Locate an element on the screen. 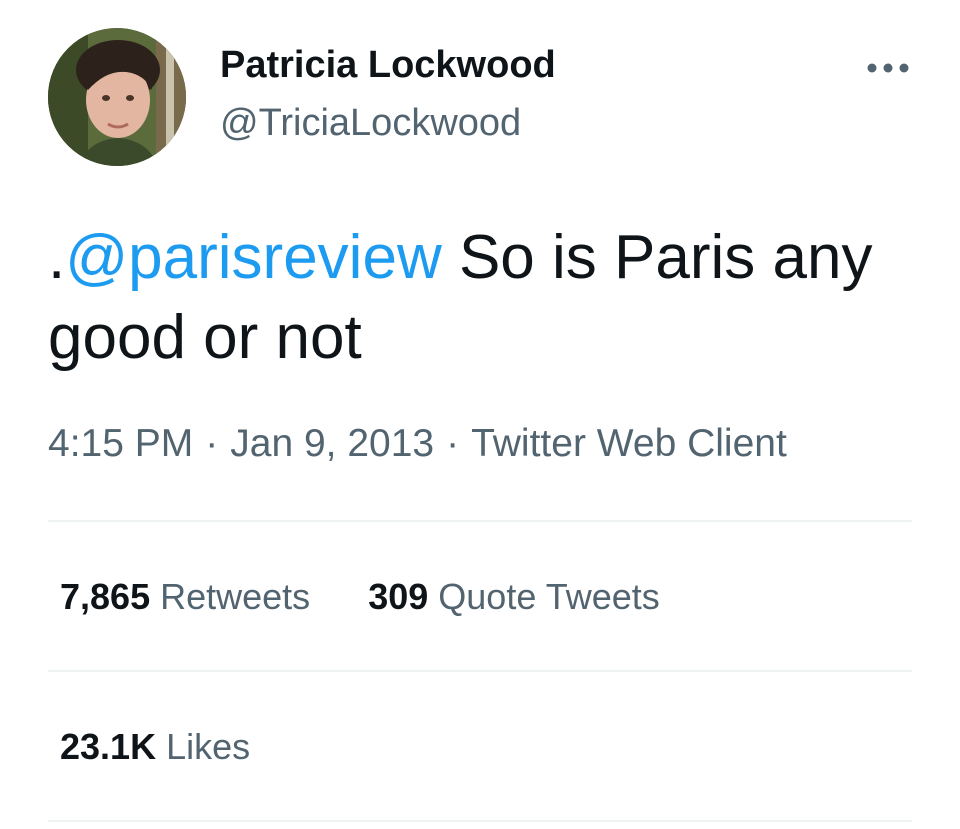 The height and width of the screenshot is (829, 960). retweets-label: Retweets is located at coordinates (235, 596).